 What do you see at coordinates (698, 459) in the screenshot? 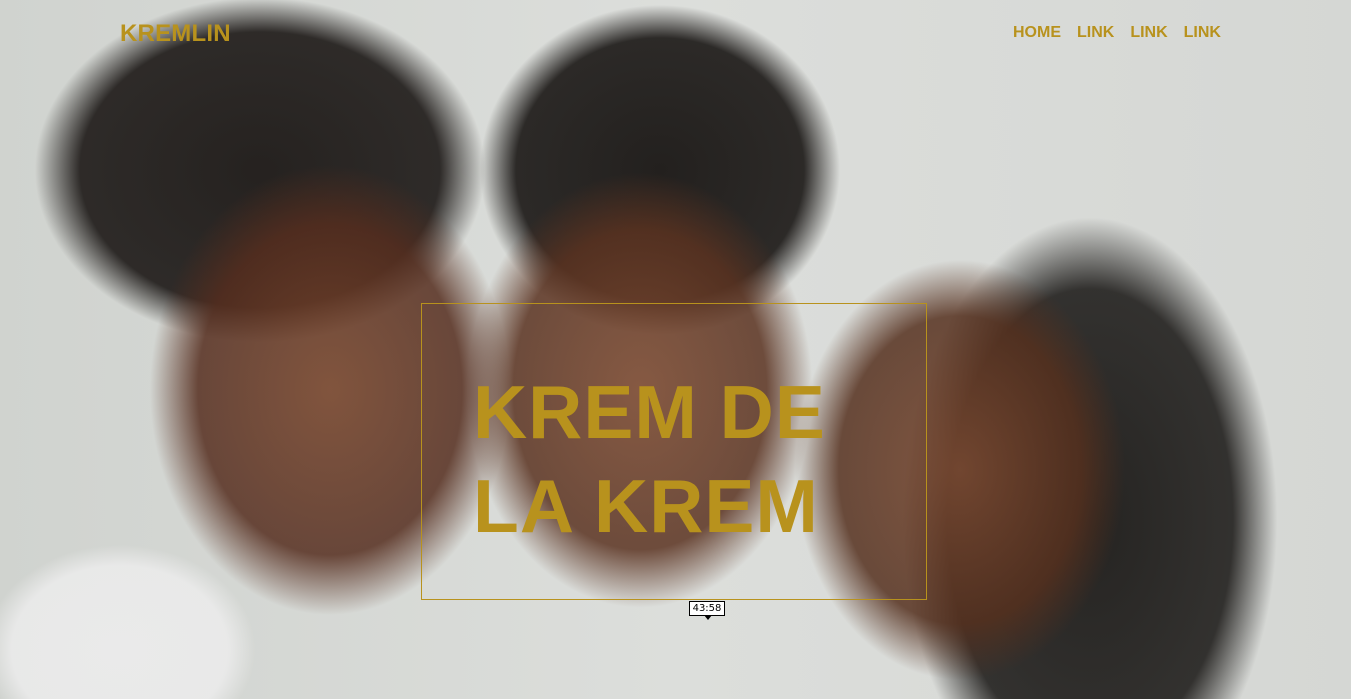
I see `hero-headline: KREM DE LA KREM` at bounding box center [698, 459].